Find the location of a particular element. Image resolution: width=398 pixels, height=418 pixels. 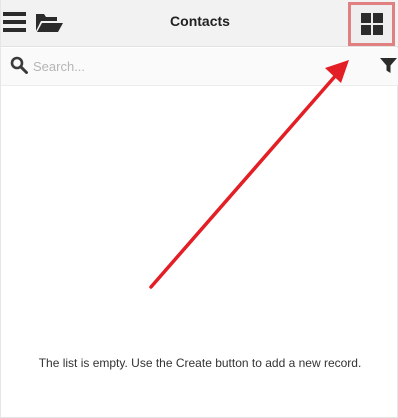

search-bar is located at coordinates (199, 67).